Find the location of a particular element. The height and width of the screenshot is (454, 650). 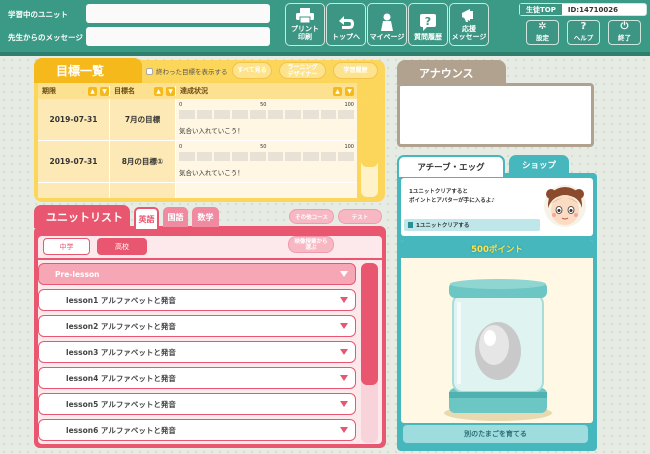

lesson-item: lesson6 アルファベットと発音 is located at coordinates (197, 430).